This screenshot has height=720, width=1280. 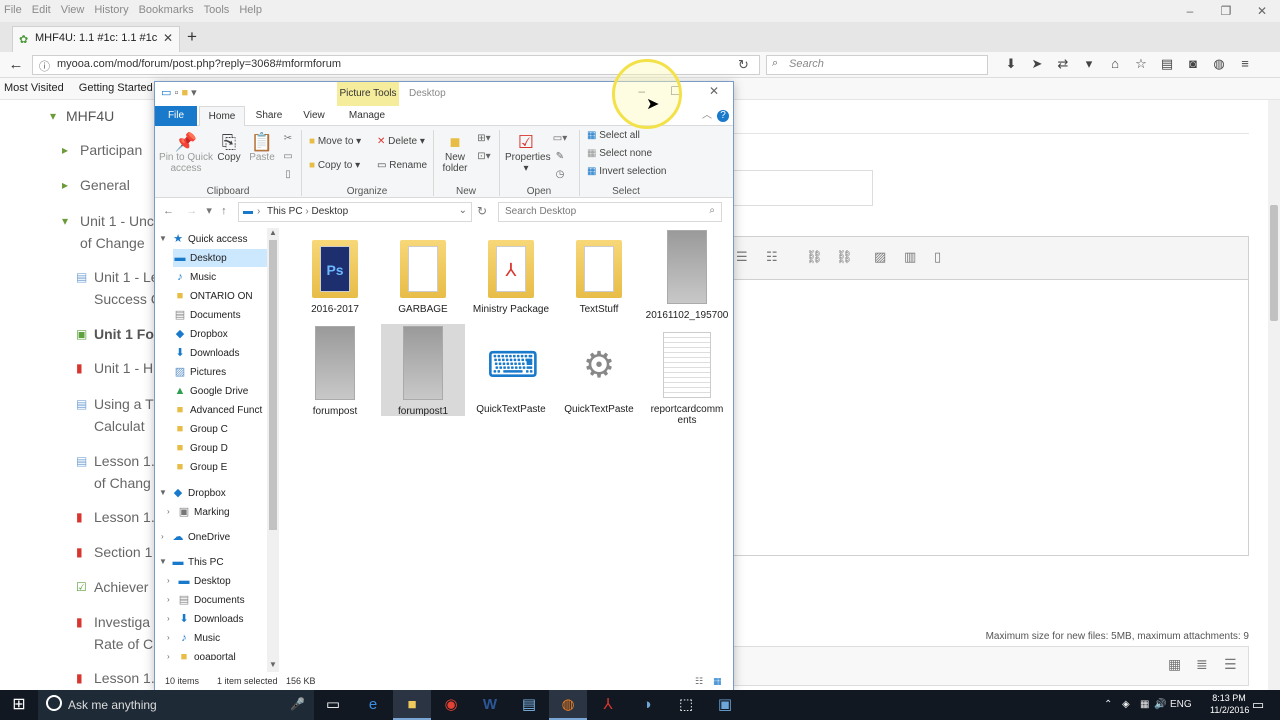 I want to click on bookmark-most-visited: Most Visited, so click(x=34, y=88).